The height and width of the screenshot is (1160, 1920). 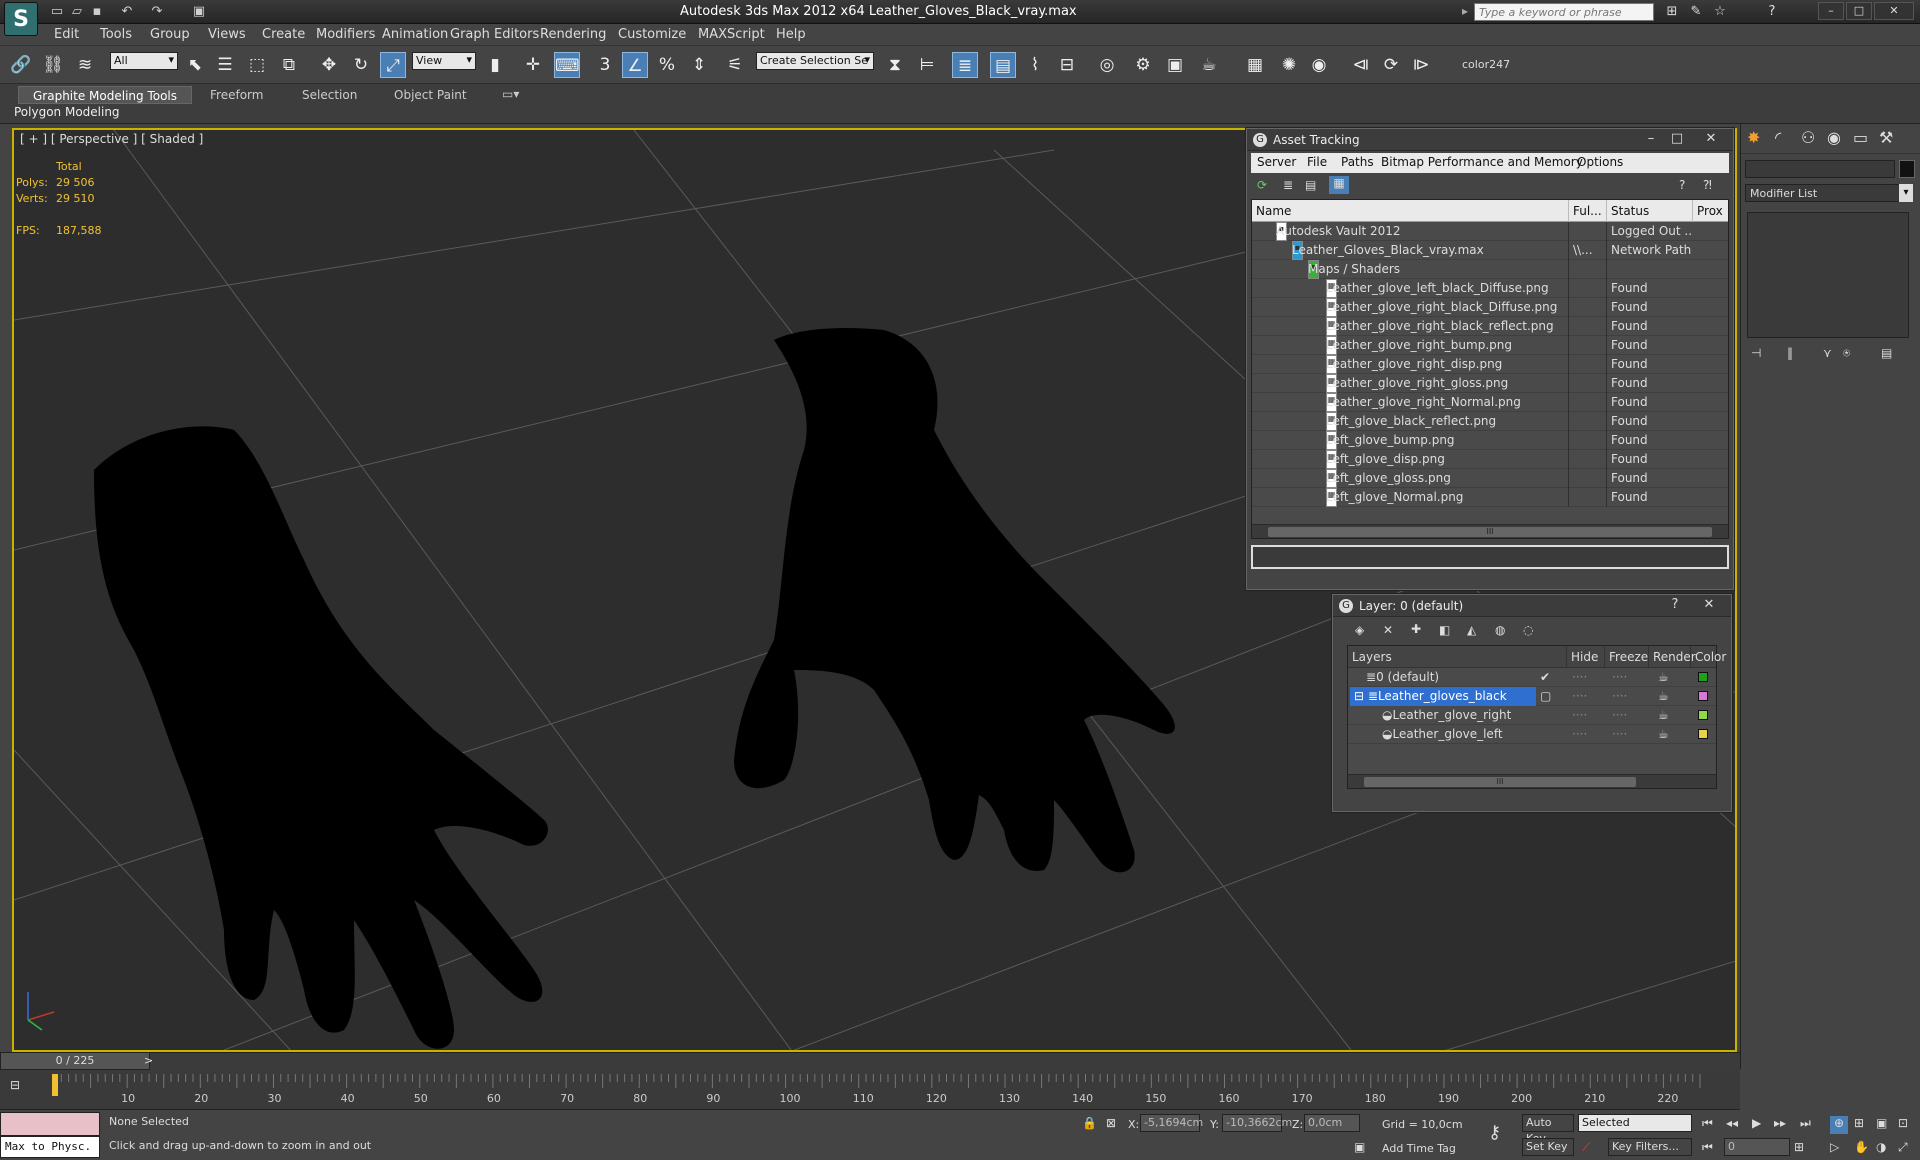 I want to click on chevron-down-icon: ▾, so click(x=1906, y=193).